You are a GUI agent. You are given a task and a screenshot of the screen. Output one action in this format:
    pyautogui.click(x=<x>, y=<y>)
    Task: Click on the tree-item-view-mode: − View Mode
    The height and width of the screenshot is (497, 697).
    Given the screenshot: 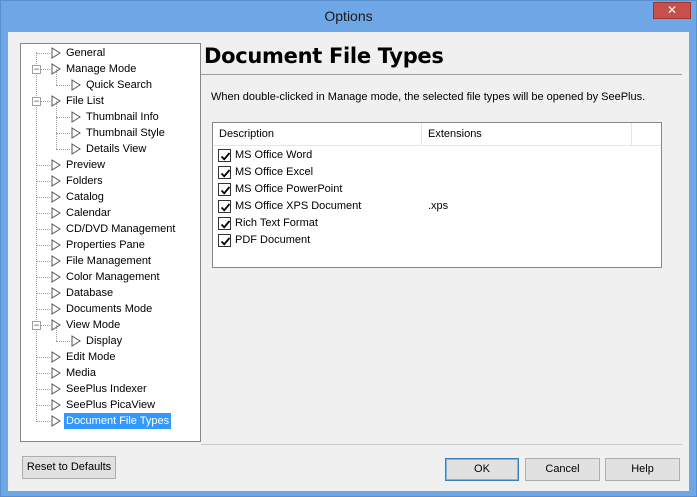 What is the action you would take?
    pyautogui.click(x=110, y=325)
    